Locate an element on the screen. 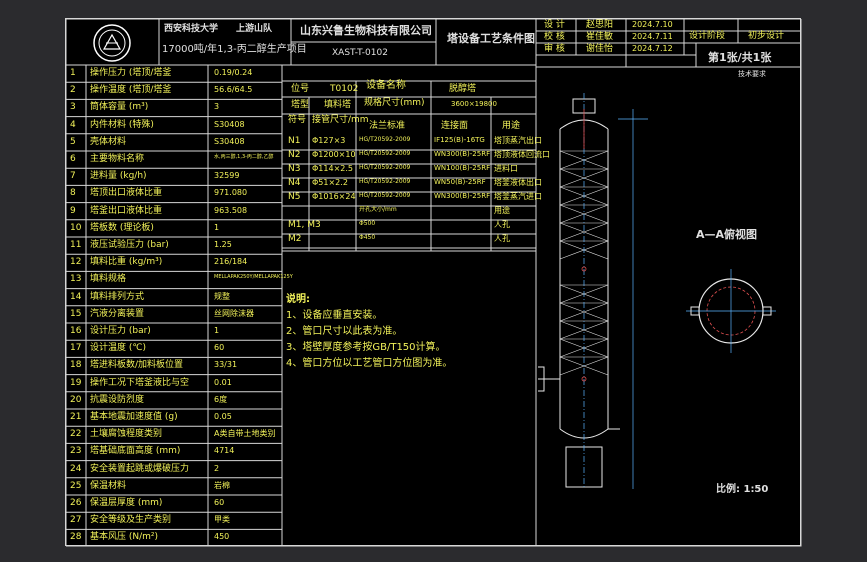 The width and height of the screenshot is (867, 562). spec-row-number: 2 is located at coordinates (73, 90).